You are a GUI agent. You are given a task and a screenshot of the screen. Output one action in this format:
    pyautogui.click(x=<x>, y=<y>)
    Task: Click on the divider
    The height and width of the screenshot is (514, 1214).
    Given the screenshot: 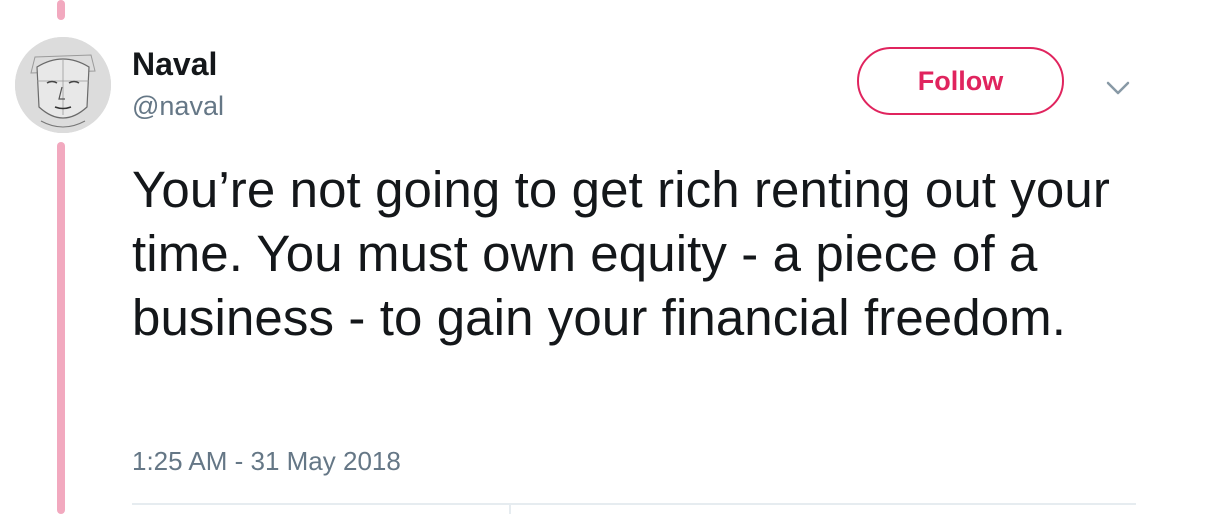 What is the action you would take?
    pyautogui.click(x=634, y=504)
    